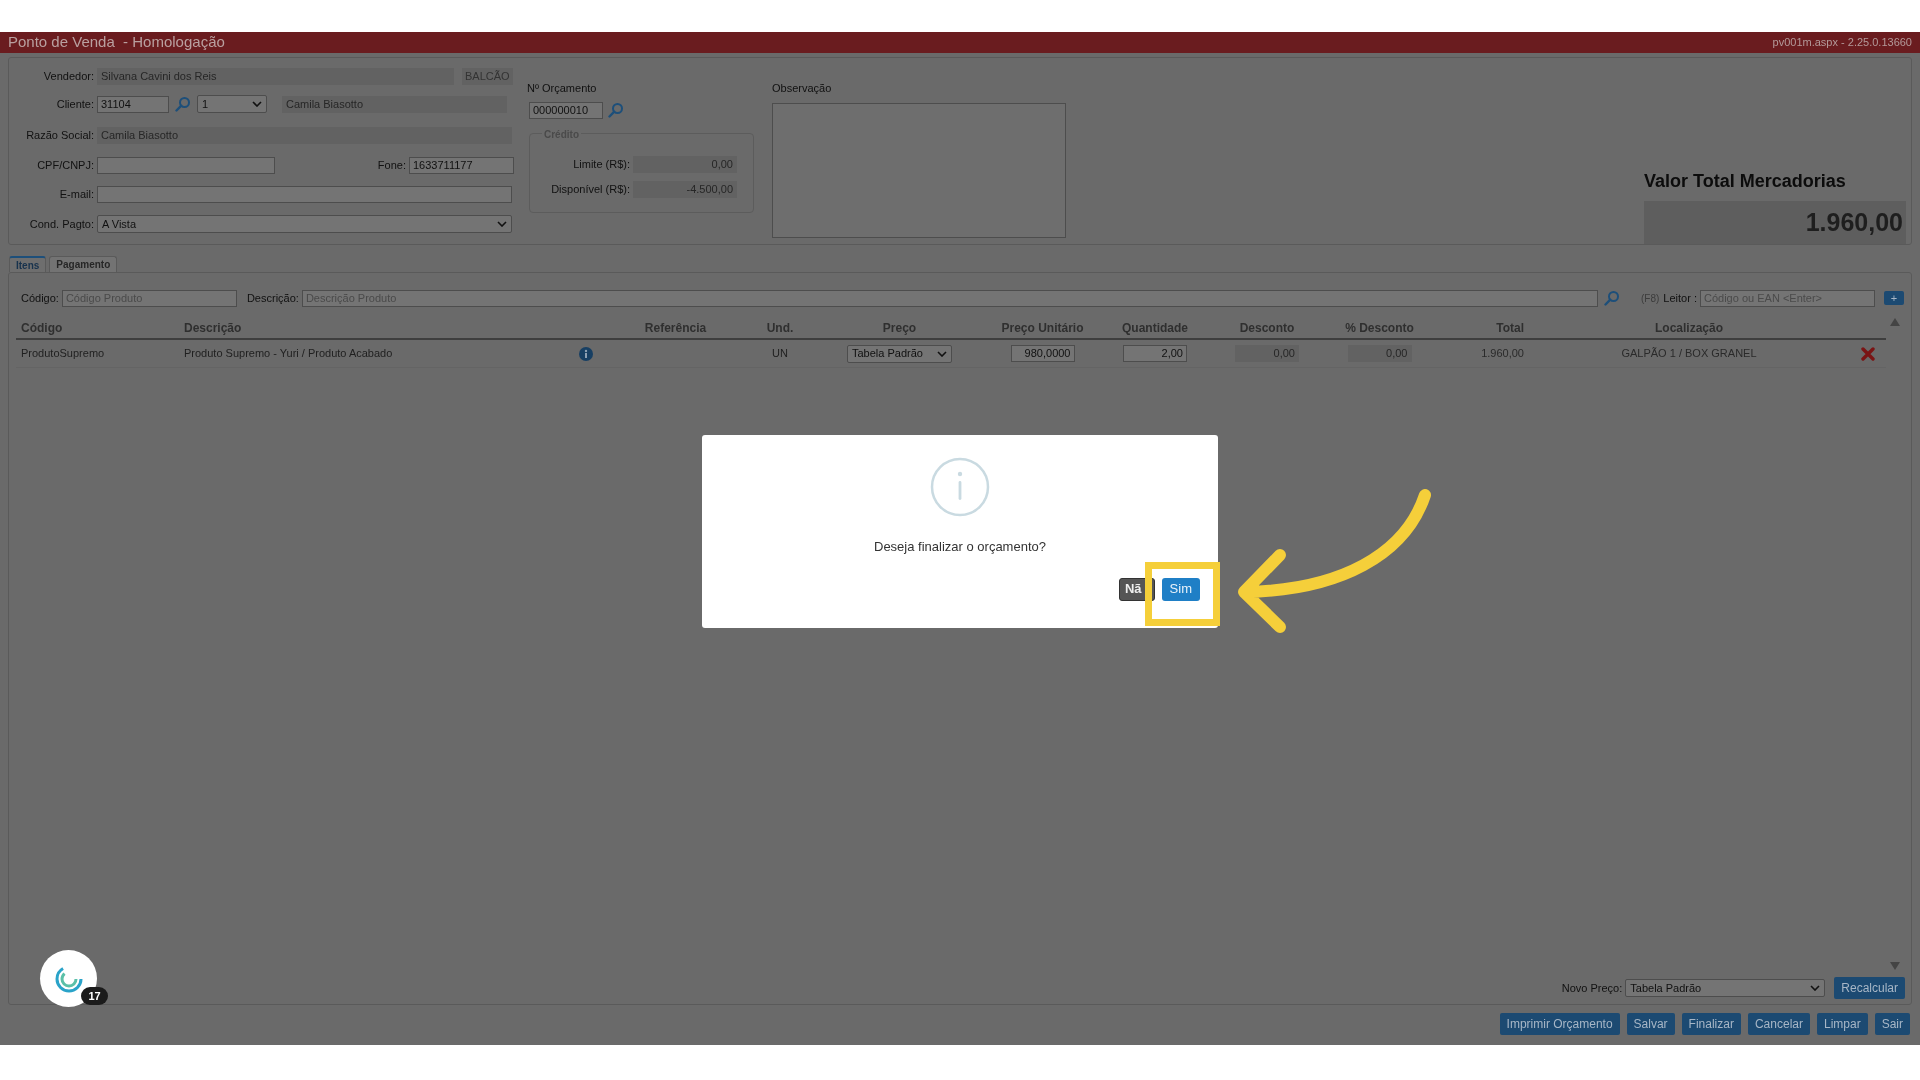  What do you see at coordinates (1711, 1024) in the screenshot?
I see `action-button: Finalizar` at bounding box center [1711, 1024].